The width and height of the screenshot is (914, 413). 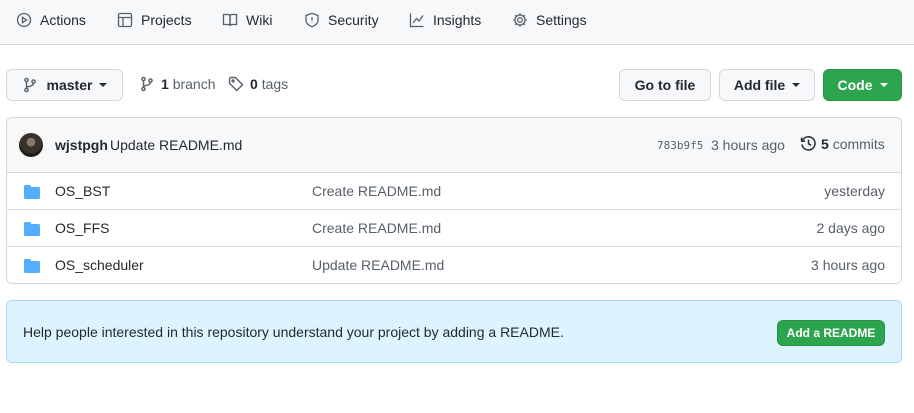 What do you see at coordinates (825, 143) in the screenshot?
I see `commit-count: 5` at bounding box center [825, 143].